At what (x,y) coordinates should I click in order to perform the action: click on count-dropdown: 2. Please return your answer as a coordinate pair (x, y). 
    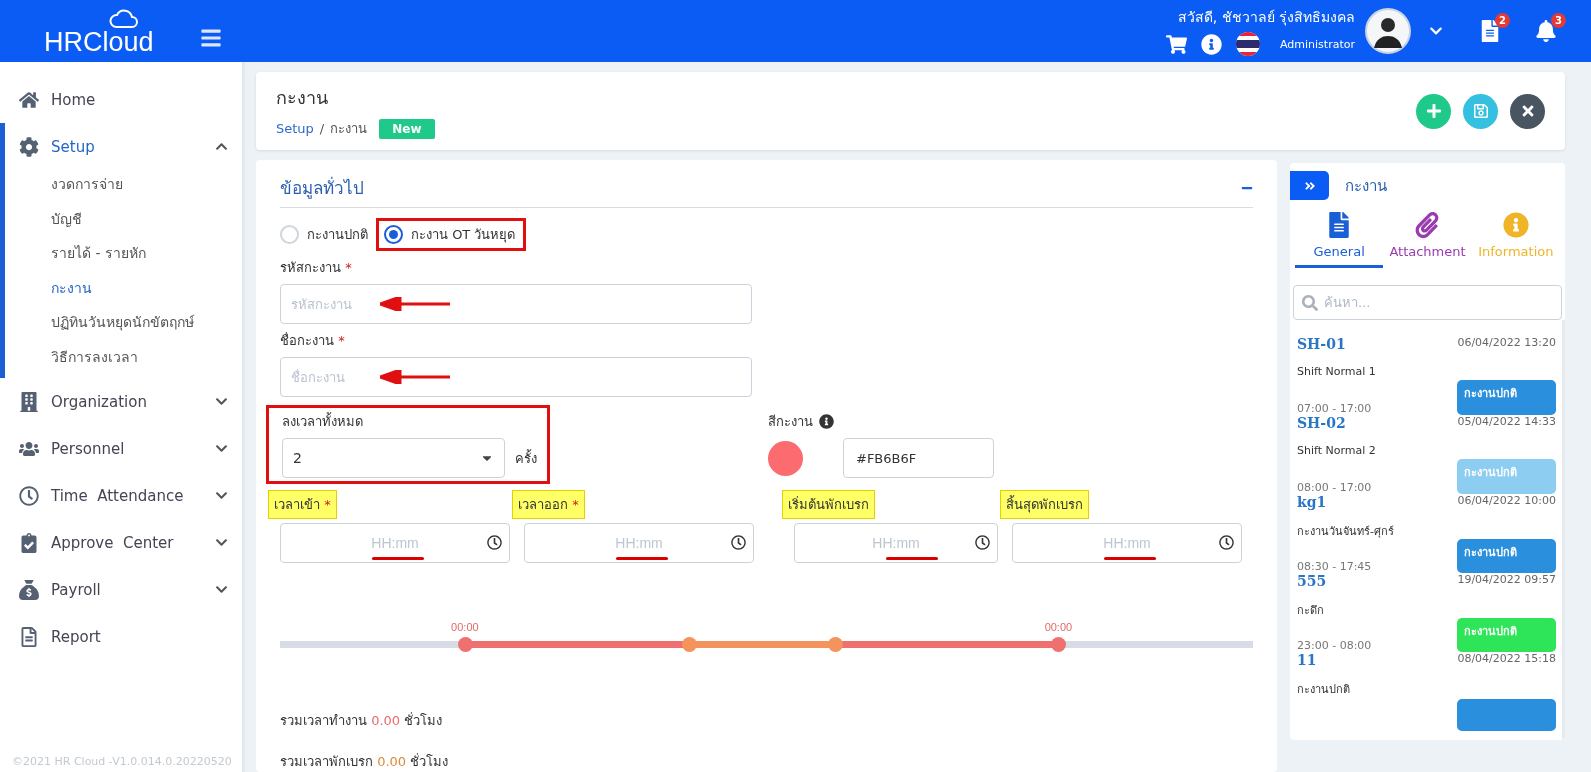
    Looking at the image, I should click on (393, 458).